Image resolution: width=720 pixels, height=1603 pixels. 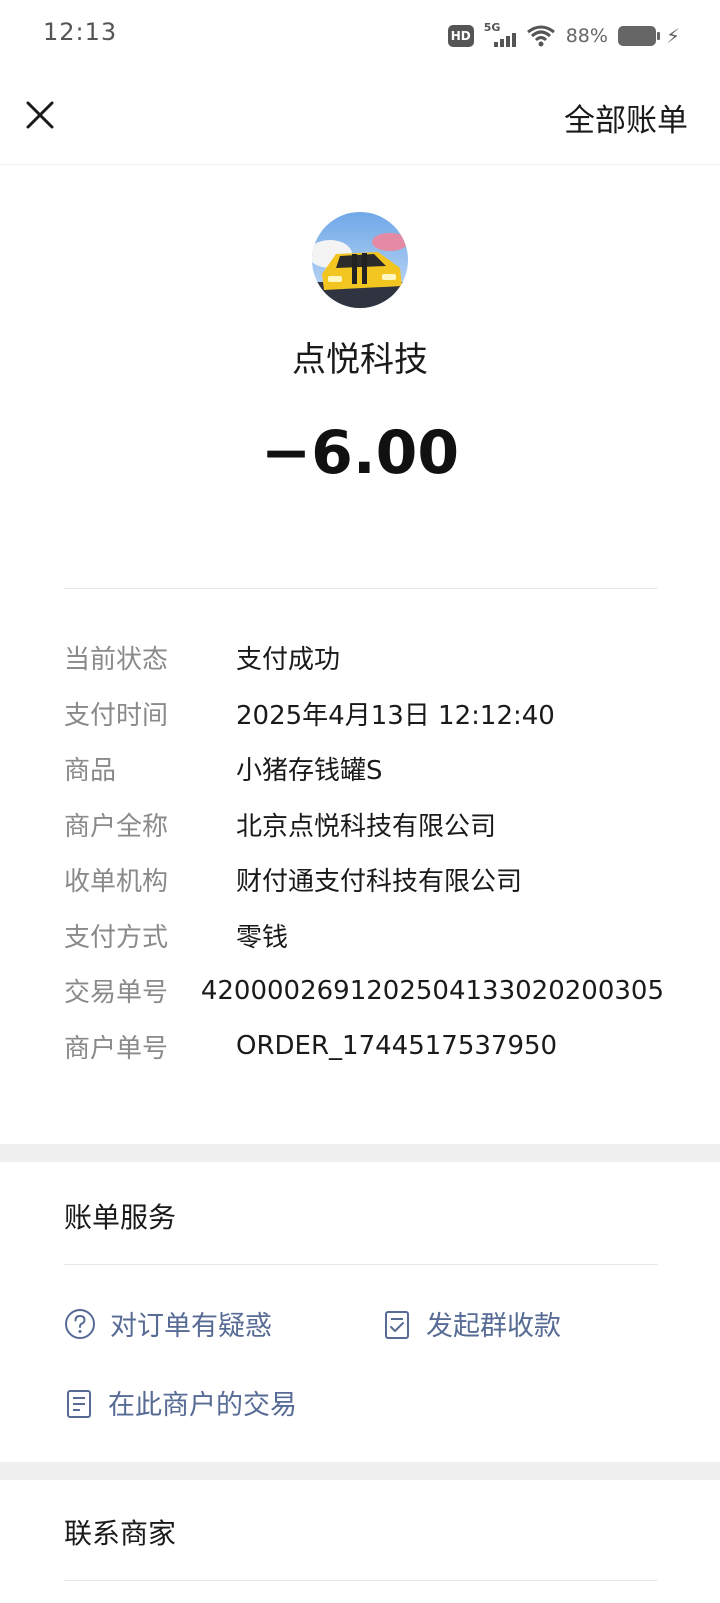 What do you see at coordinates (364, 658) in the screenshot?
I see `detail-row-status: 当前状态 支付成功` at bounding box center [364, 658].